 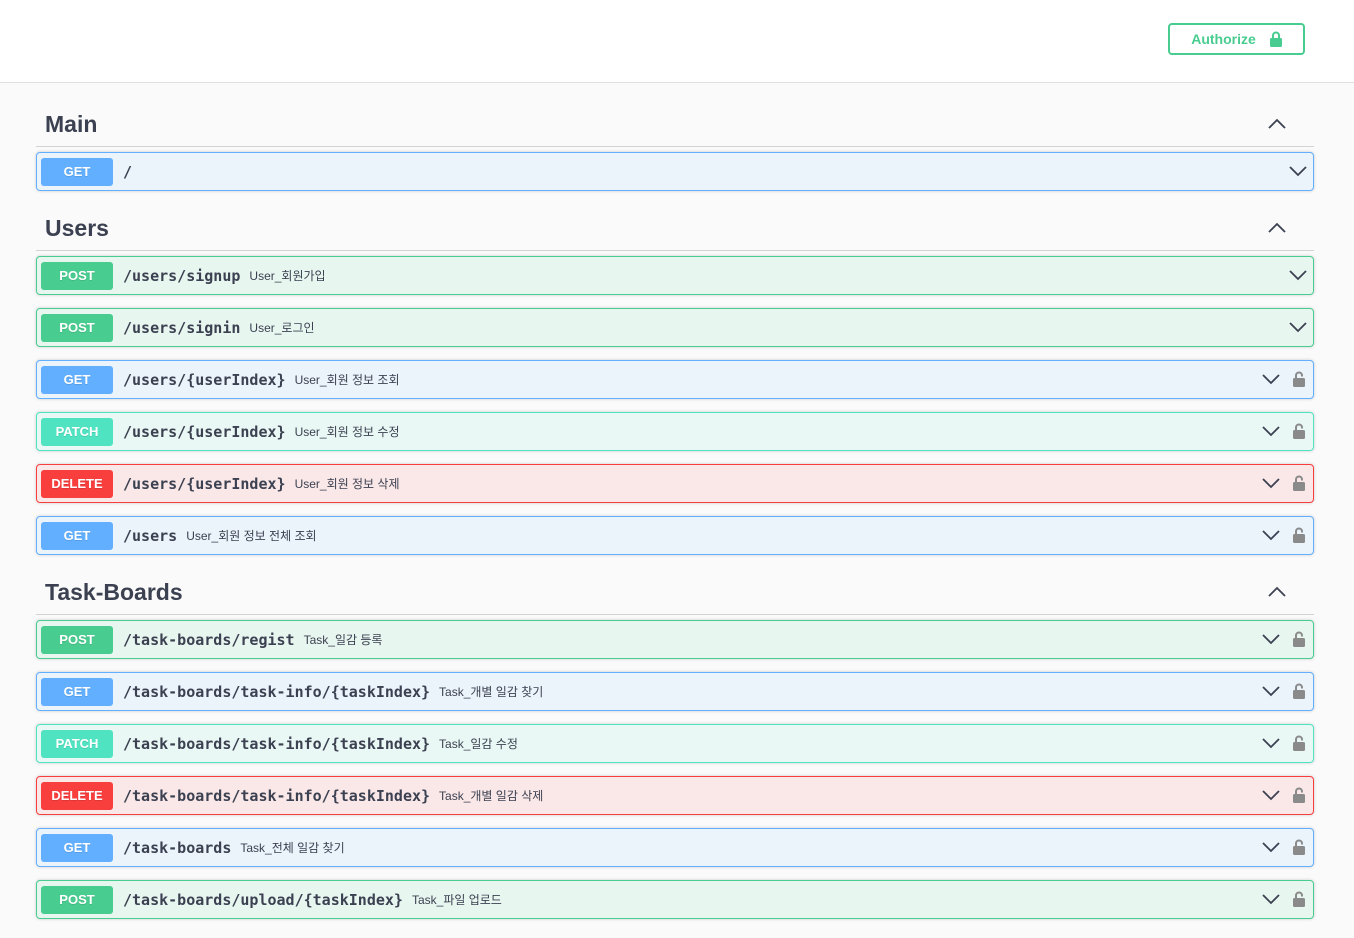 I want to click on operation-row: GET/users/{userIndex} User_회원 정보 조회, so click(x=675, y=379).